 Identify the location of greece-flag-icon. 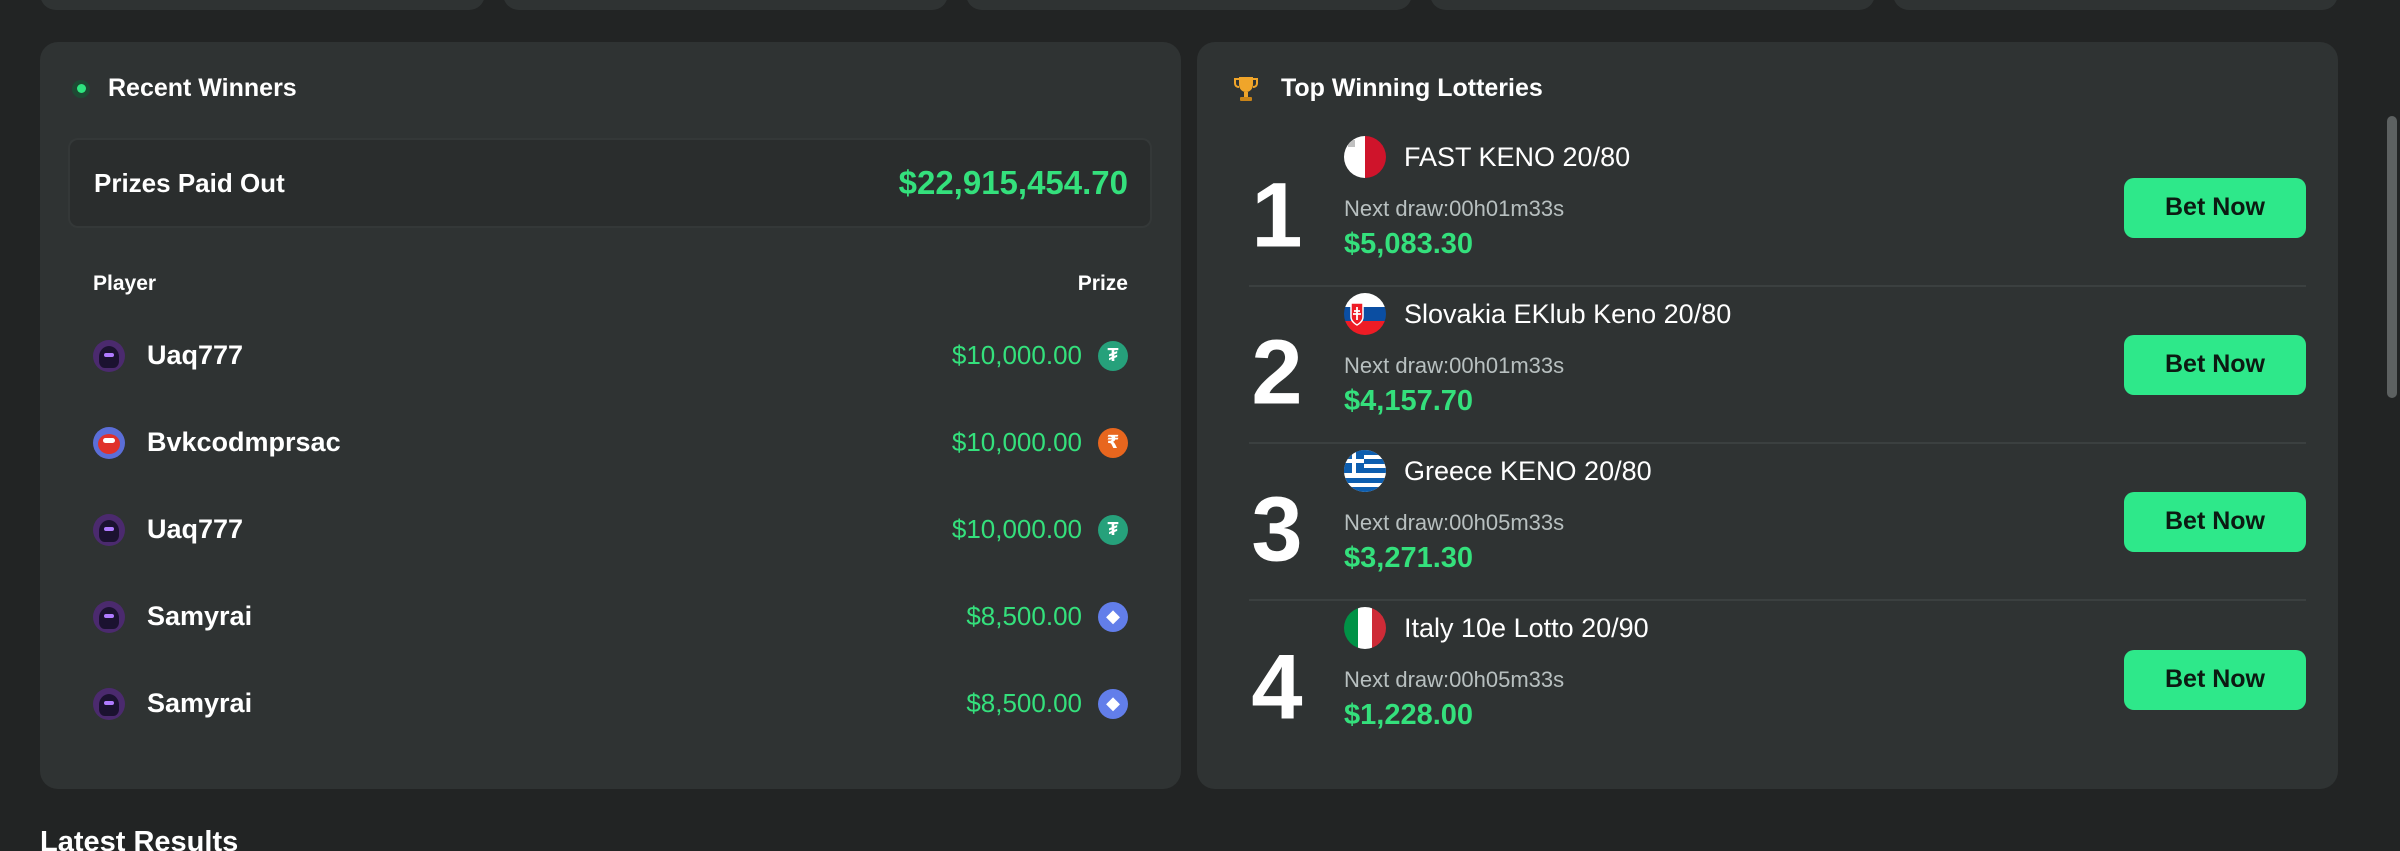
(1365, 471).